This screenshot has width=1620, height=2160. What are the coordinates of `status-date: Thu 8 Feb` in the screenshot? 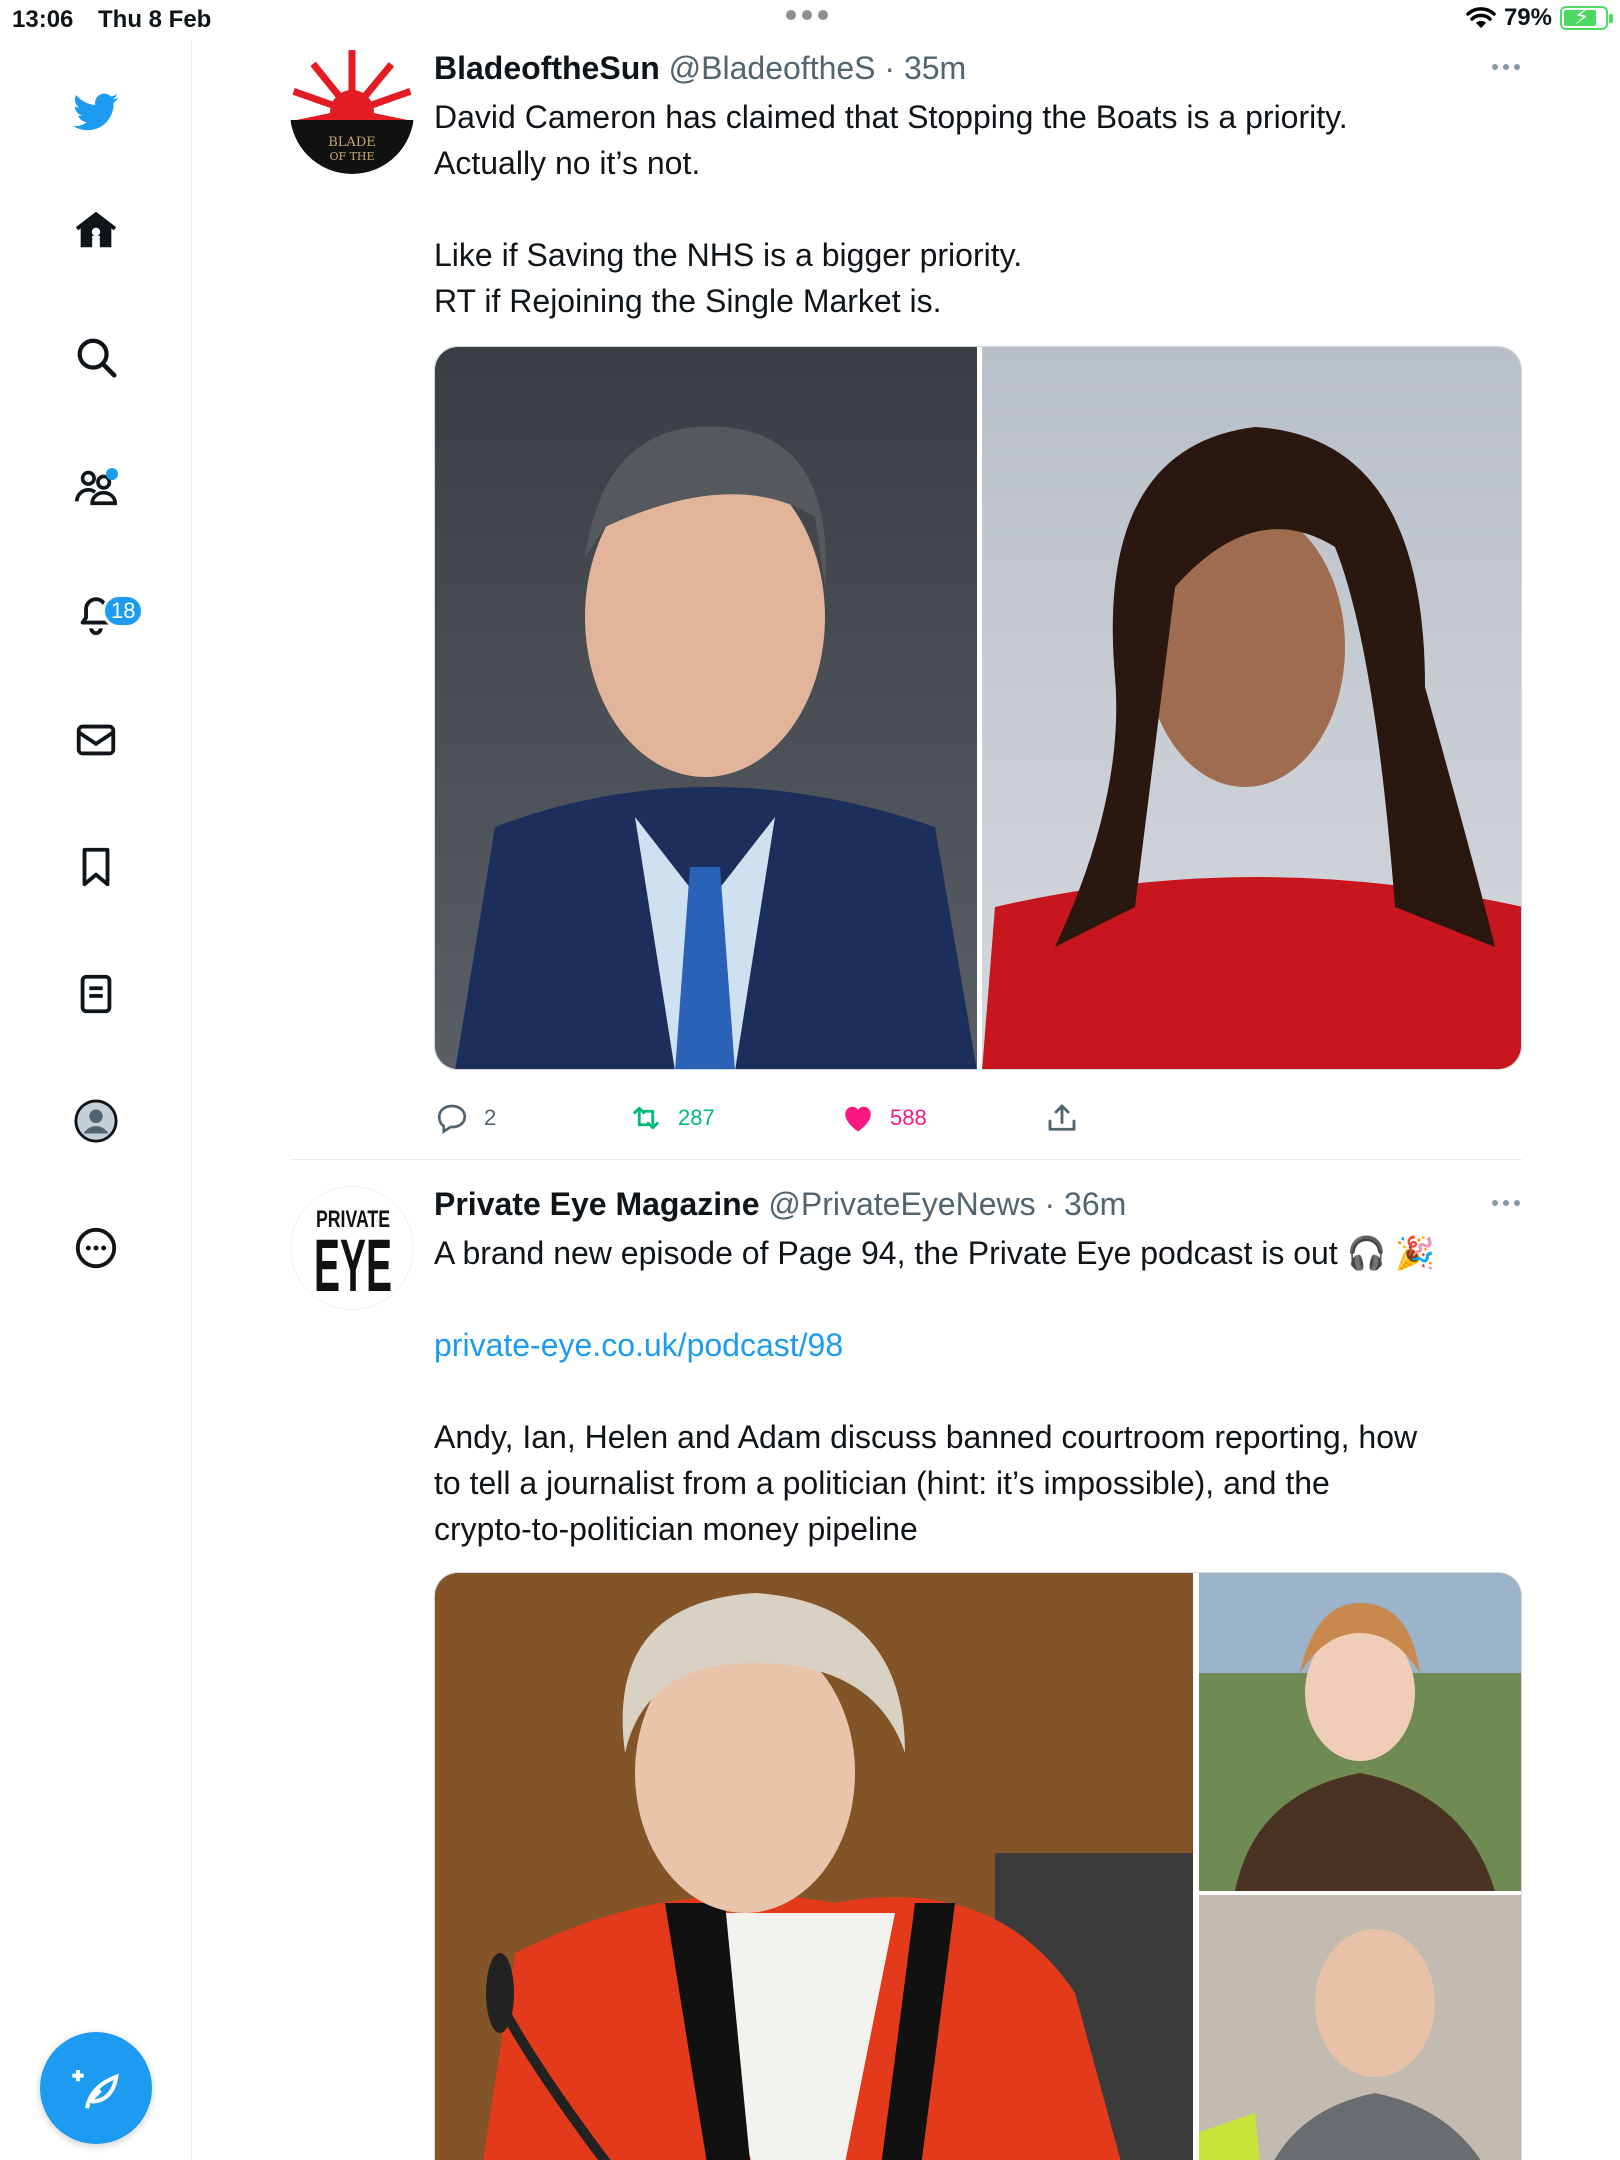 It's located at (155, 19).